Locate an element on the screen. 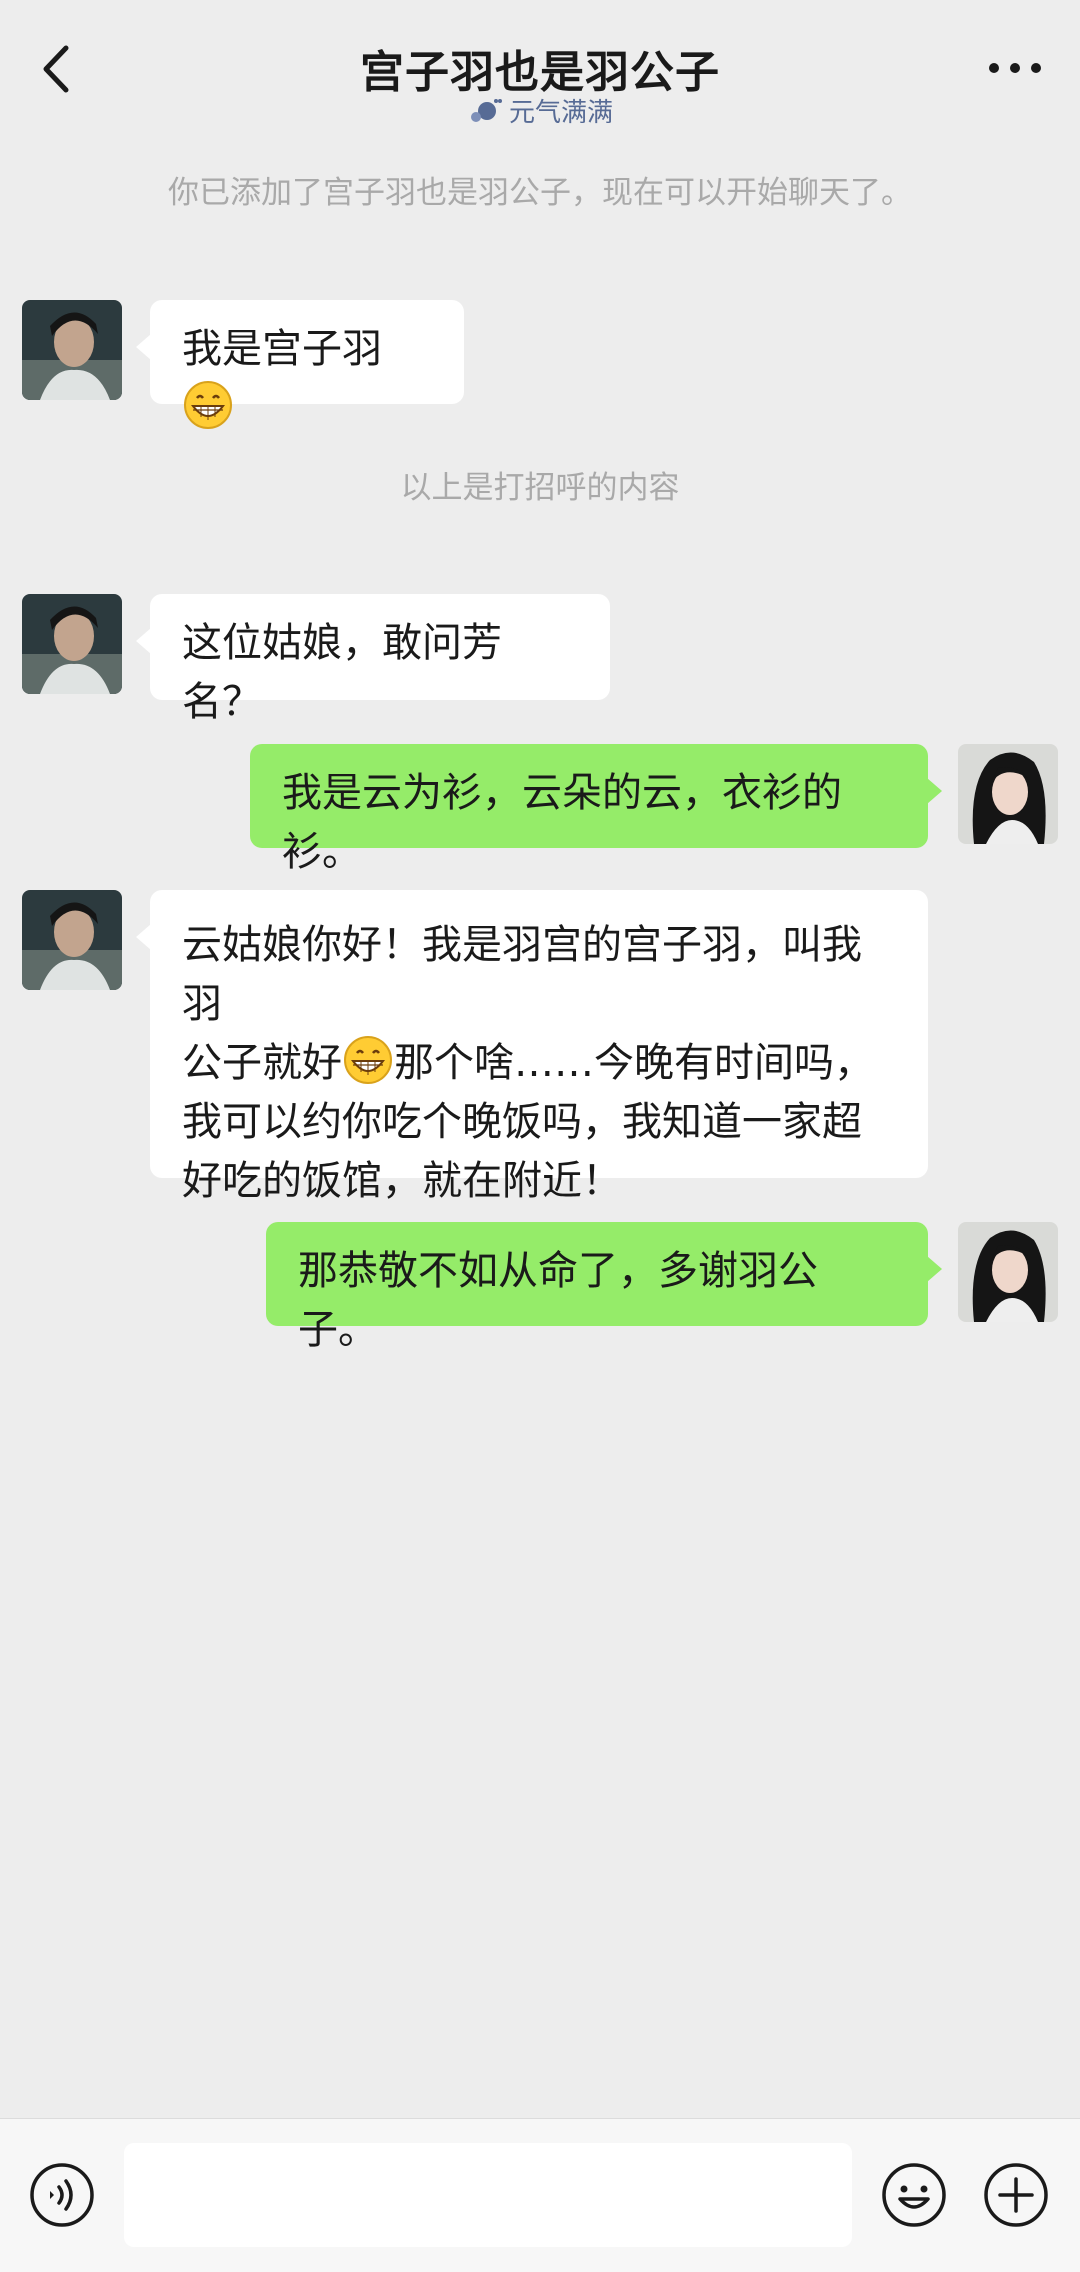 The image size is (1080, 2272). message-bubble-outgoing: 那恭敬不如从命了，多谢羽公子。 is located at coordinates (604, 1287).